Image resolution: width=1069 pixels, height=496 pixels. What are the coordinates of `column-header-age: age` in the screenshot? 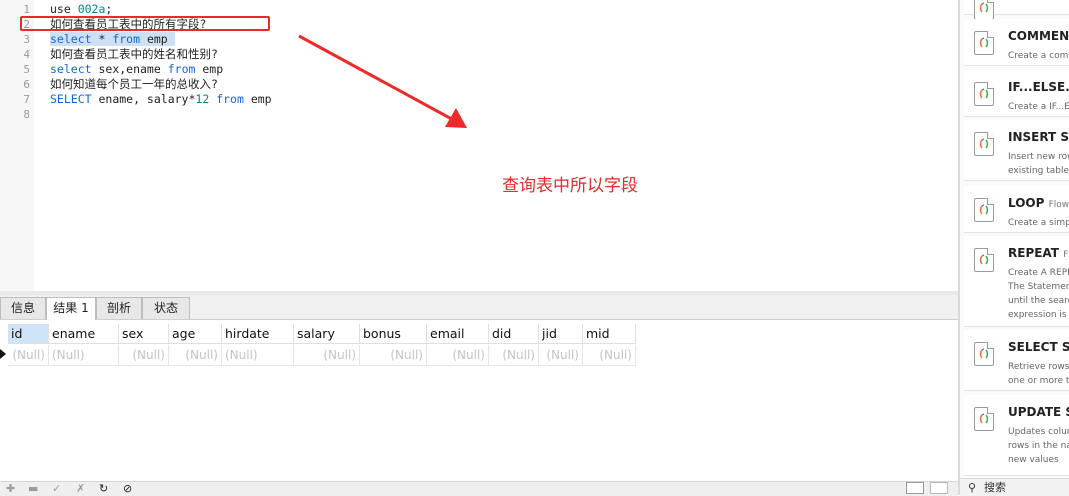 It's located at (195, 334).